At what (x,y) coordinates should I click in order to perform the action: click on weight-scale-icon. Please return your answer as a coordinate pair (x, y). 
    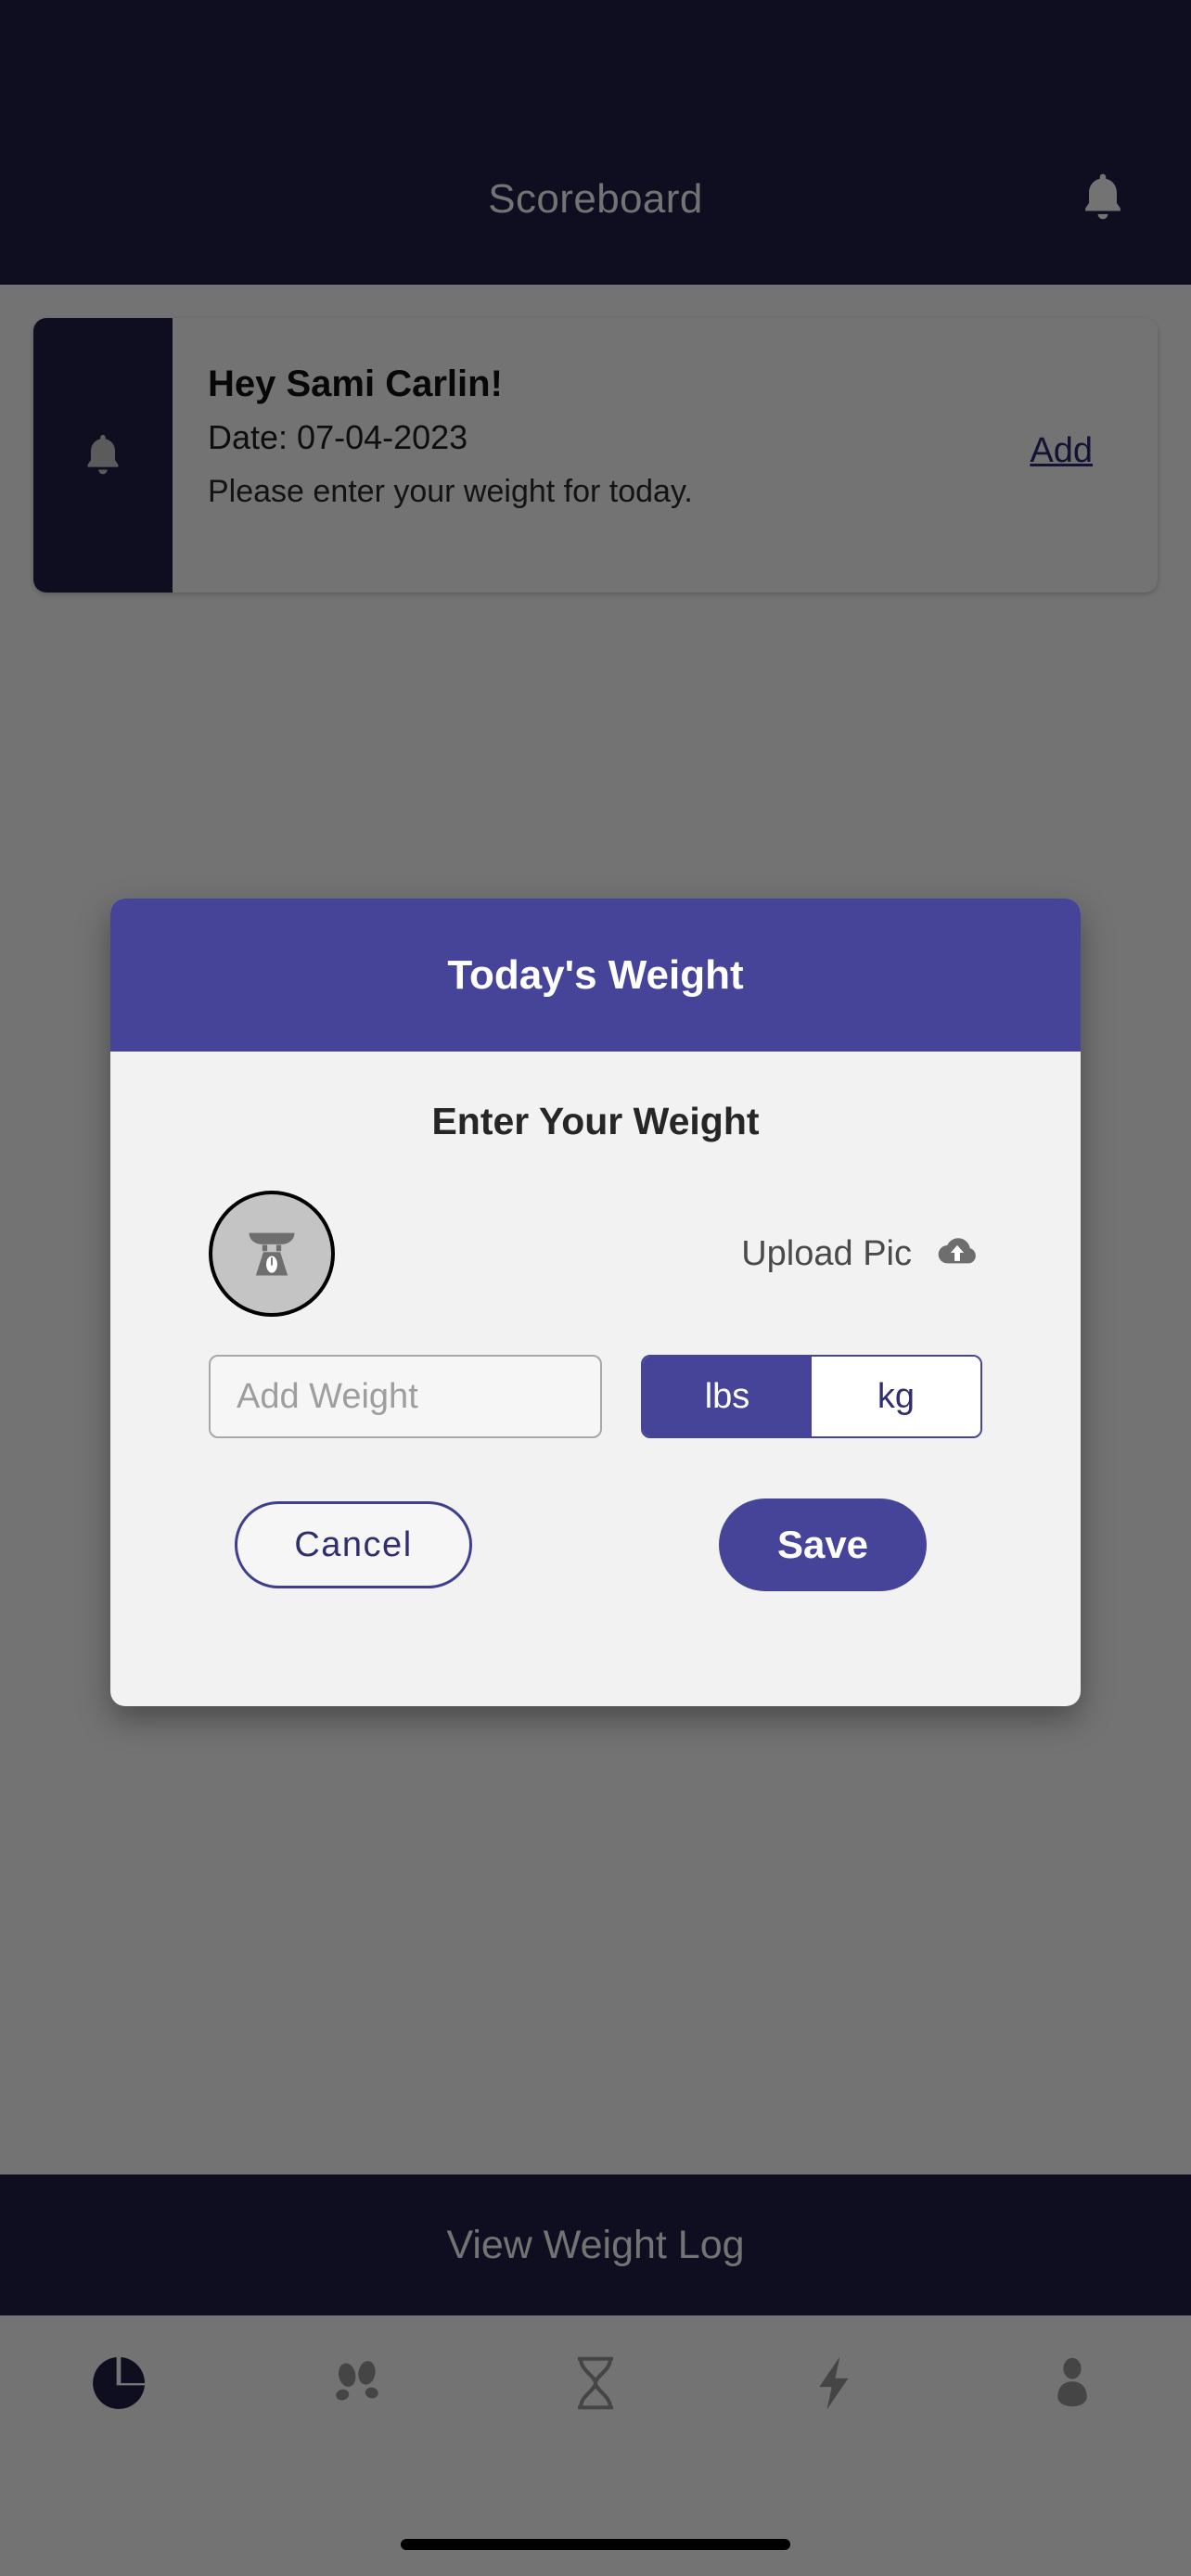
    Looking at the image, I should click on (272, 1254).